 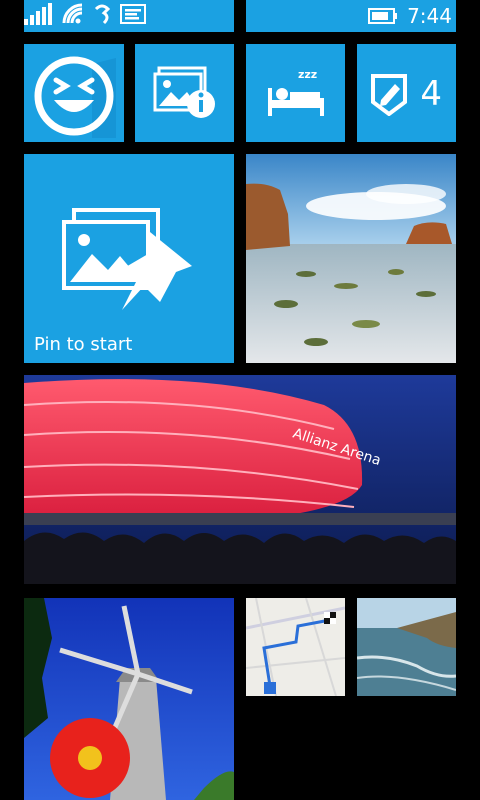 I want to click on pin-to-start-tile: Pin to start, so click(x=129, y=258).